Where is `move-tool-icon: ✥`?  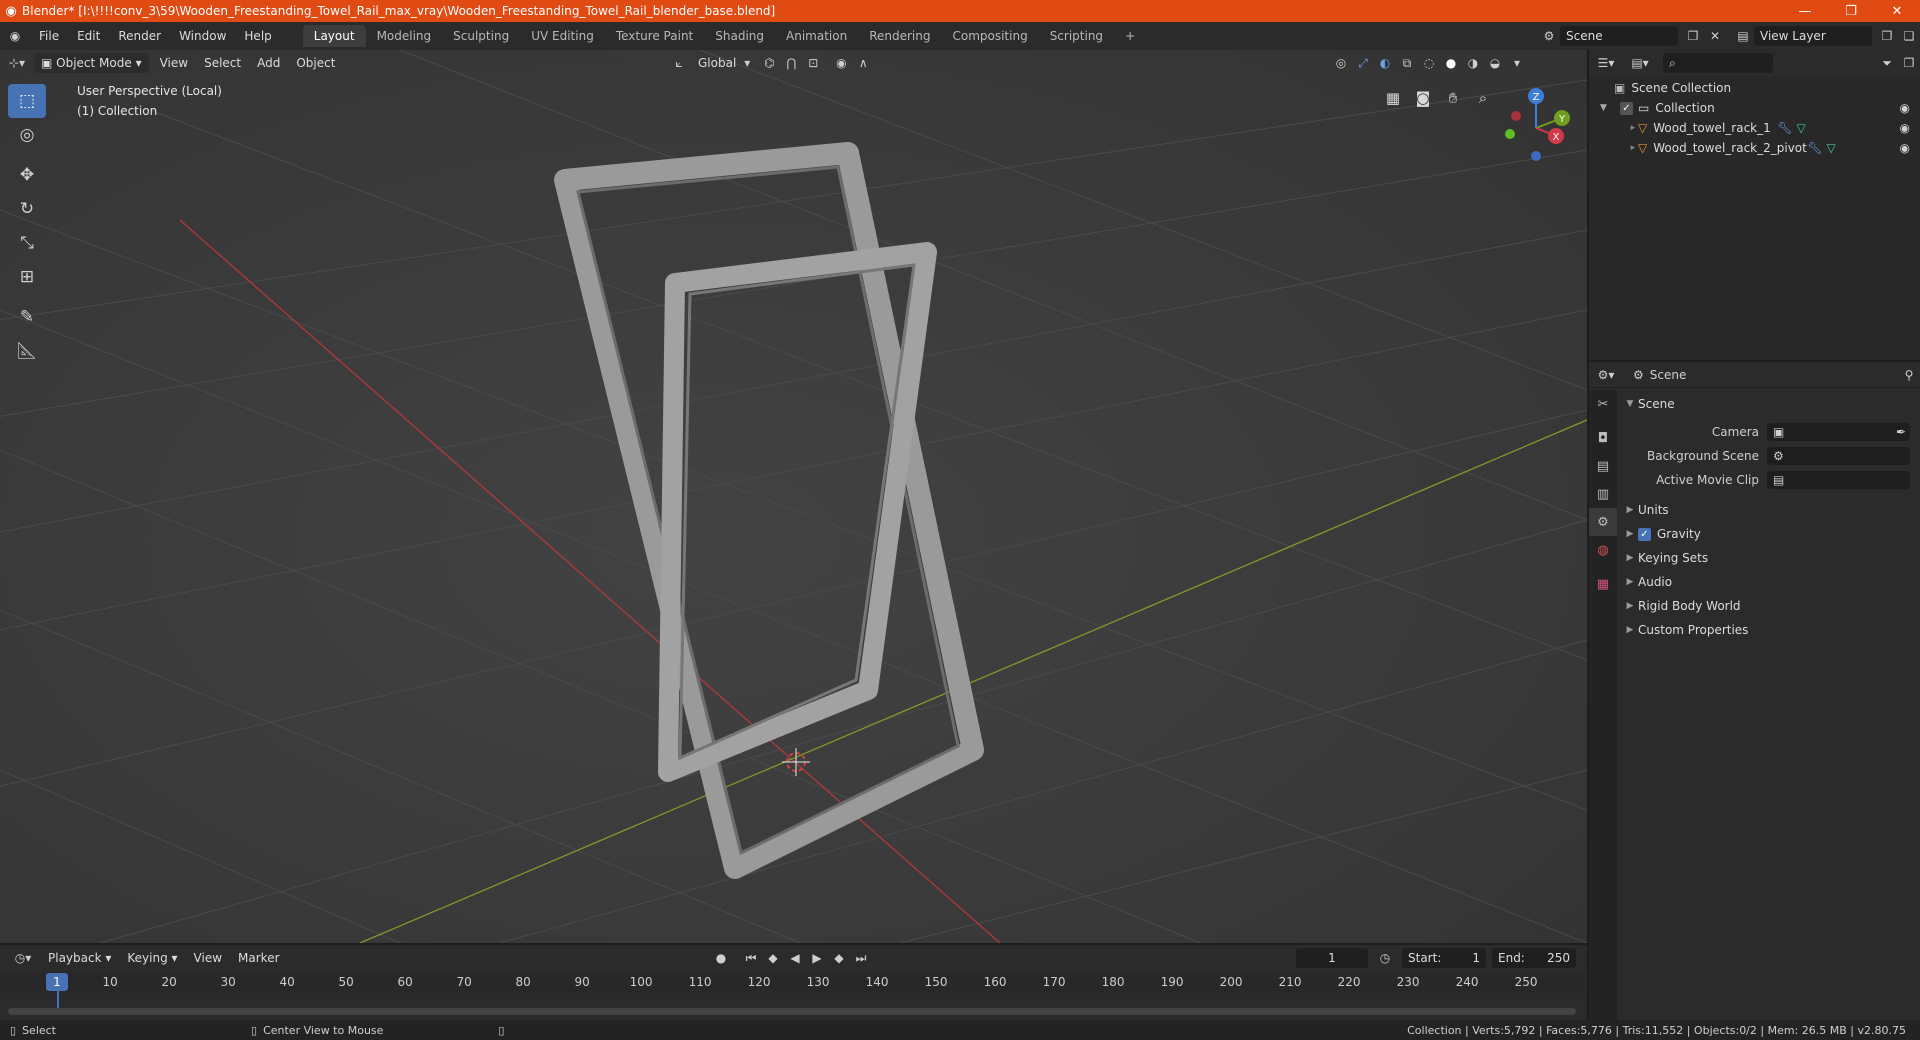 move-tool-icon: ✥ is located at coordinates (27, 175).